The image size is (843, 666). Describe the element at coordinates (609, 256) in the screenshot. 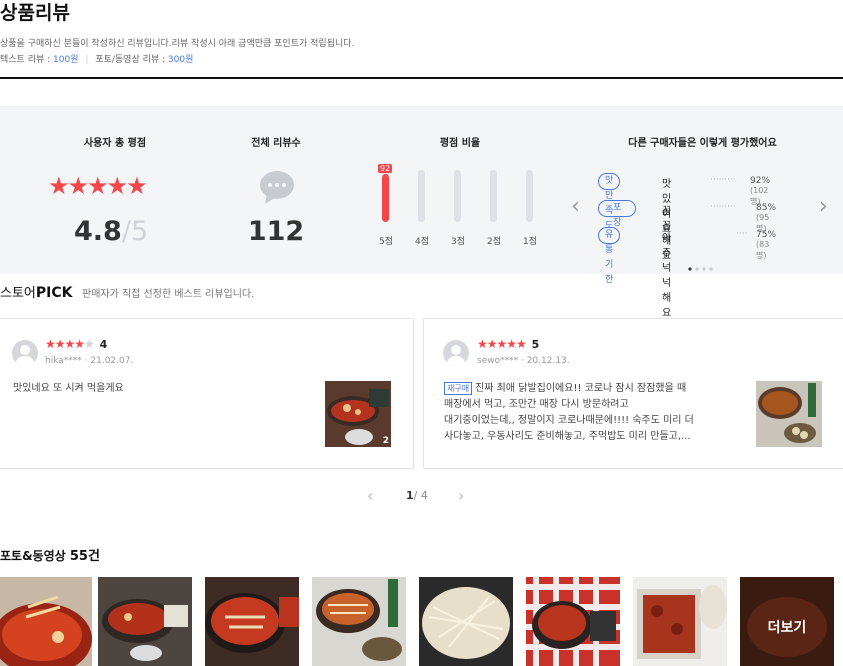

I see `evaluation-tag: 유통기한` at that location.